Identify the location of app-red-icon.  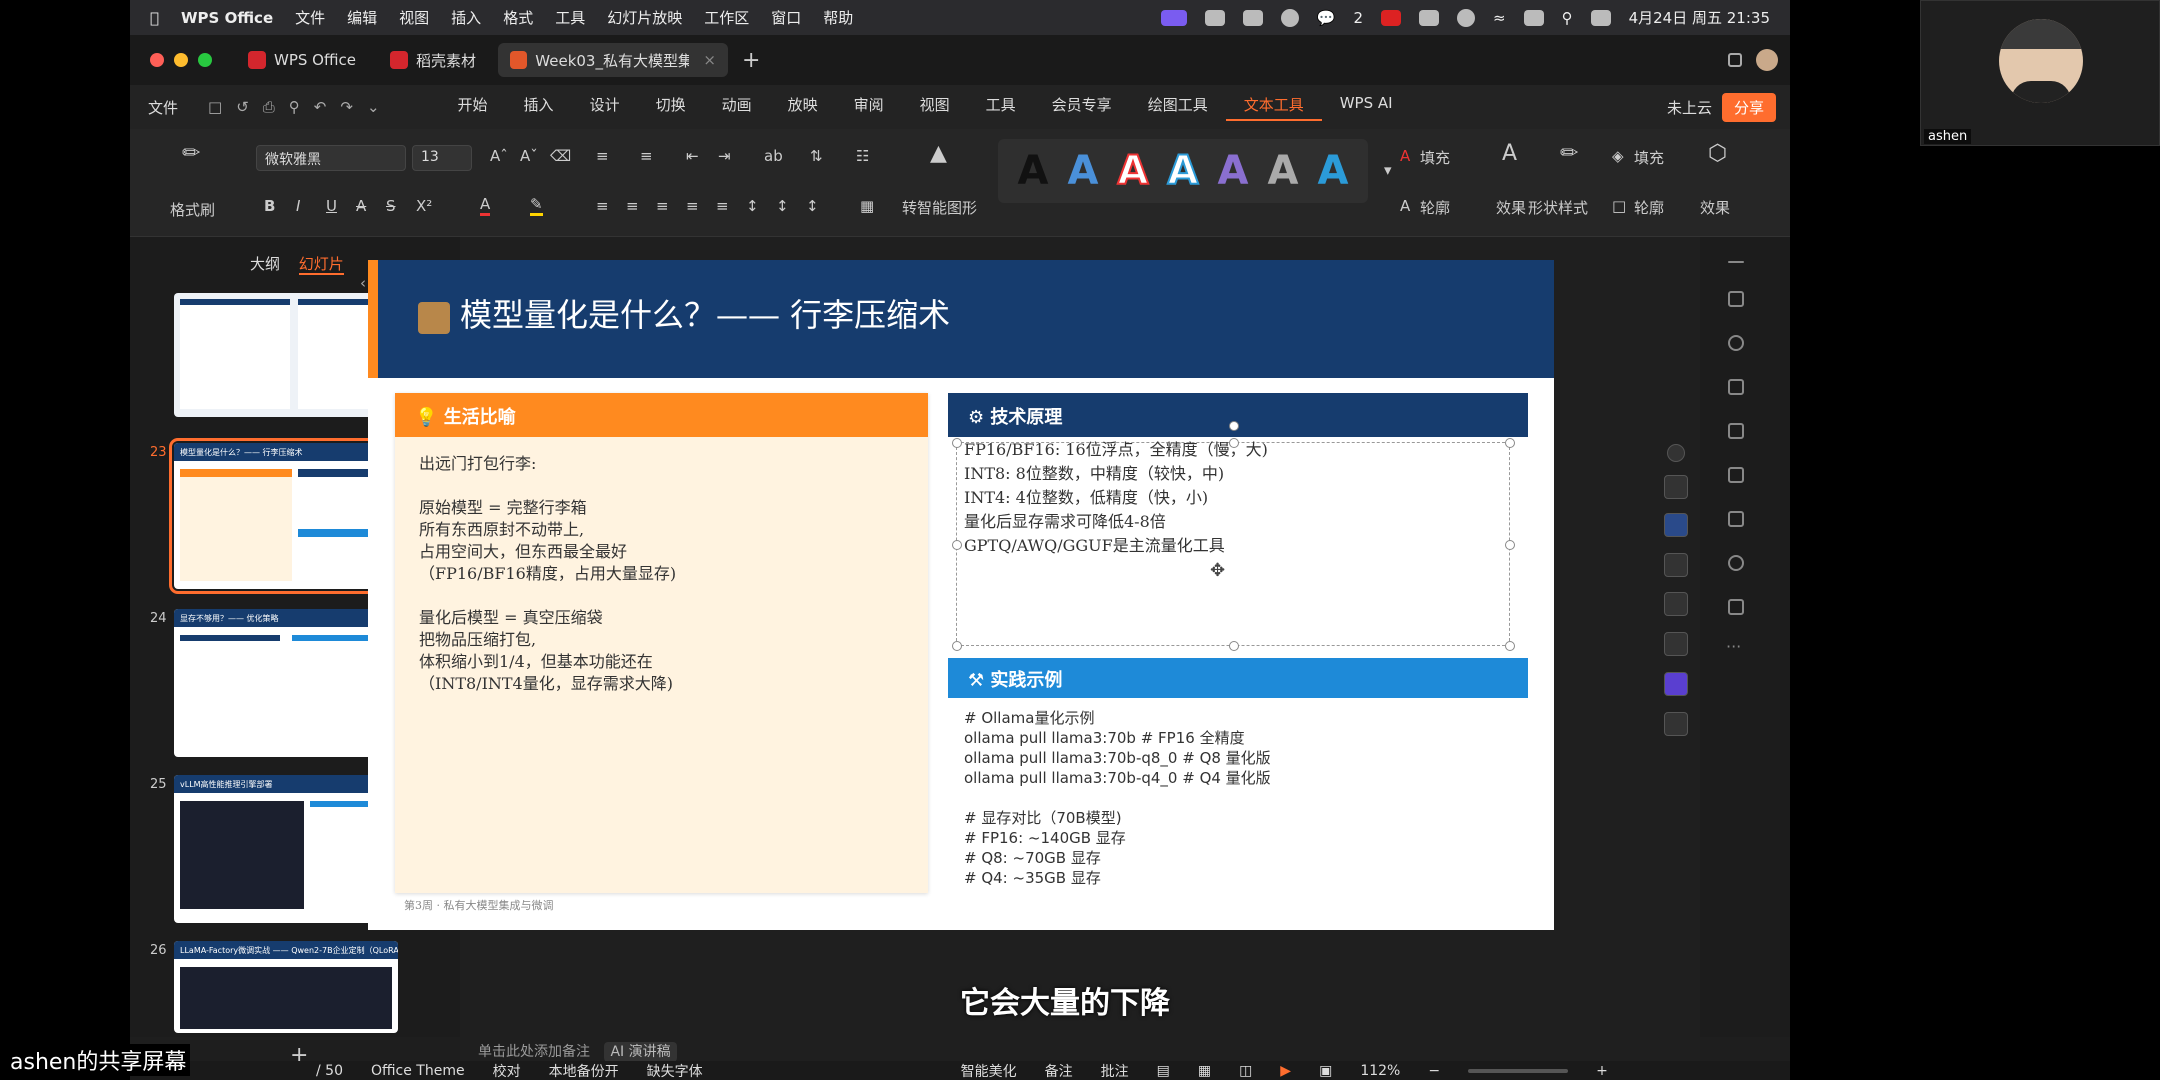
(1391, 17).